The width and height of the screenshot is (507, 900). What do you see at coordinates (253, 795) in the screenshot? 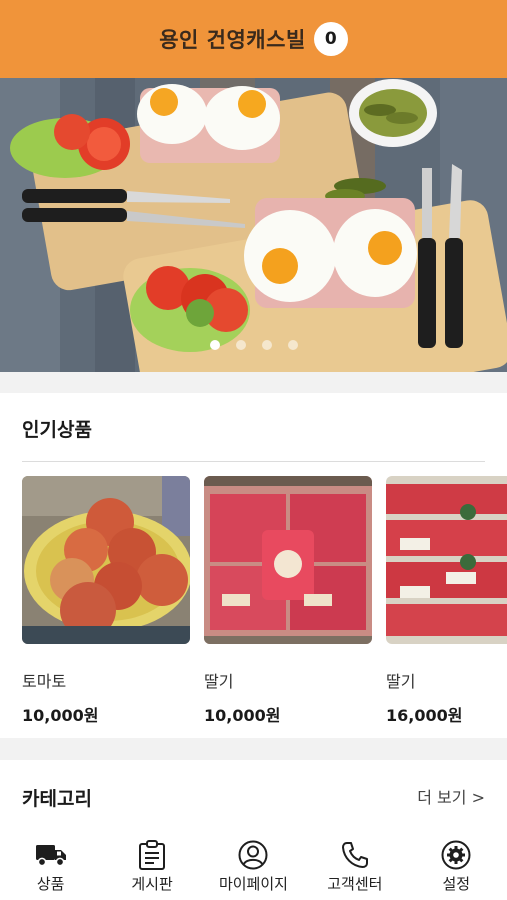
I see `category-section: 카테고리 더 보기 >` at bounding box center [253, 795].